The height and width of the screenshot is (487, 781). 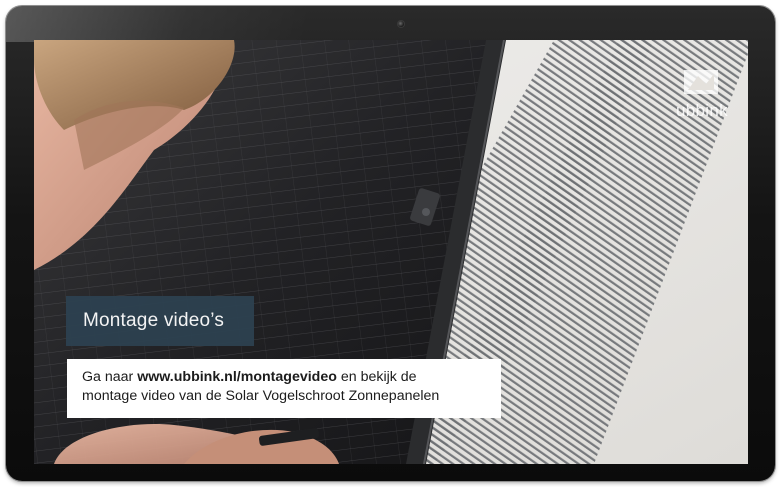 I want to click on info-prefix: Ga naar, so click(x=110, y=377).